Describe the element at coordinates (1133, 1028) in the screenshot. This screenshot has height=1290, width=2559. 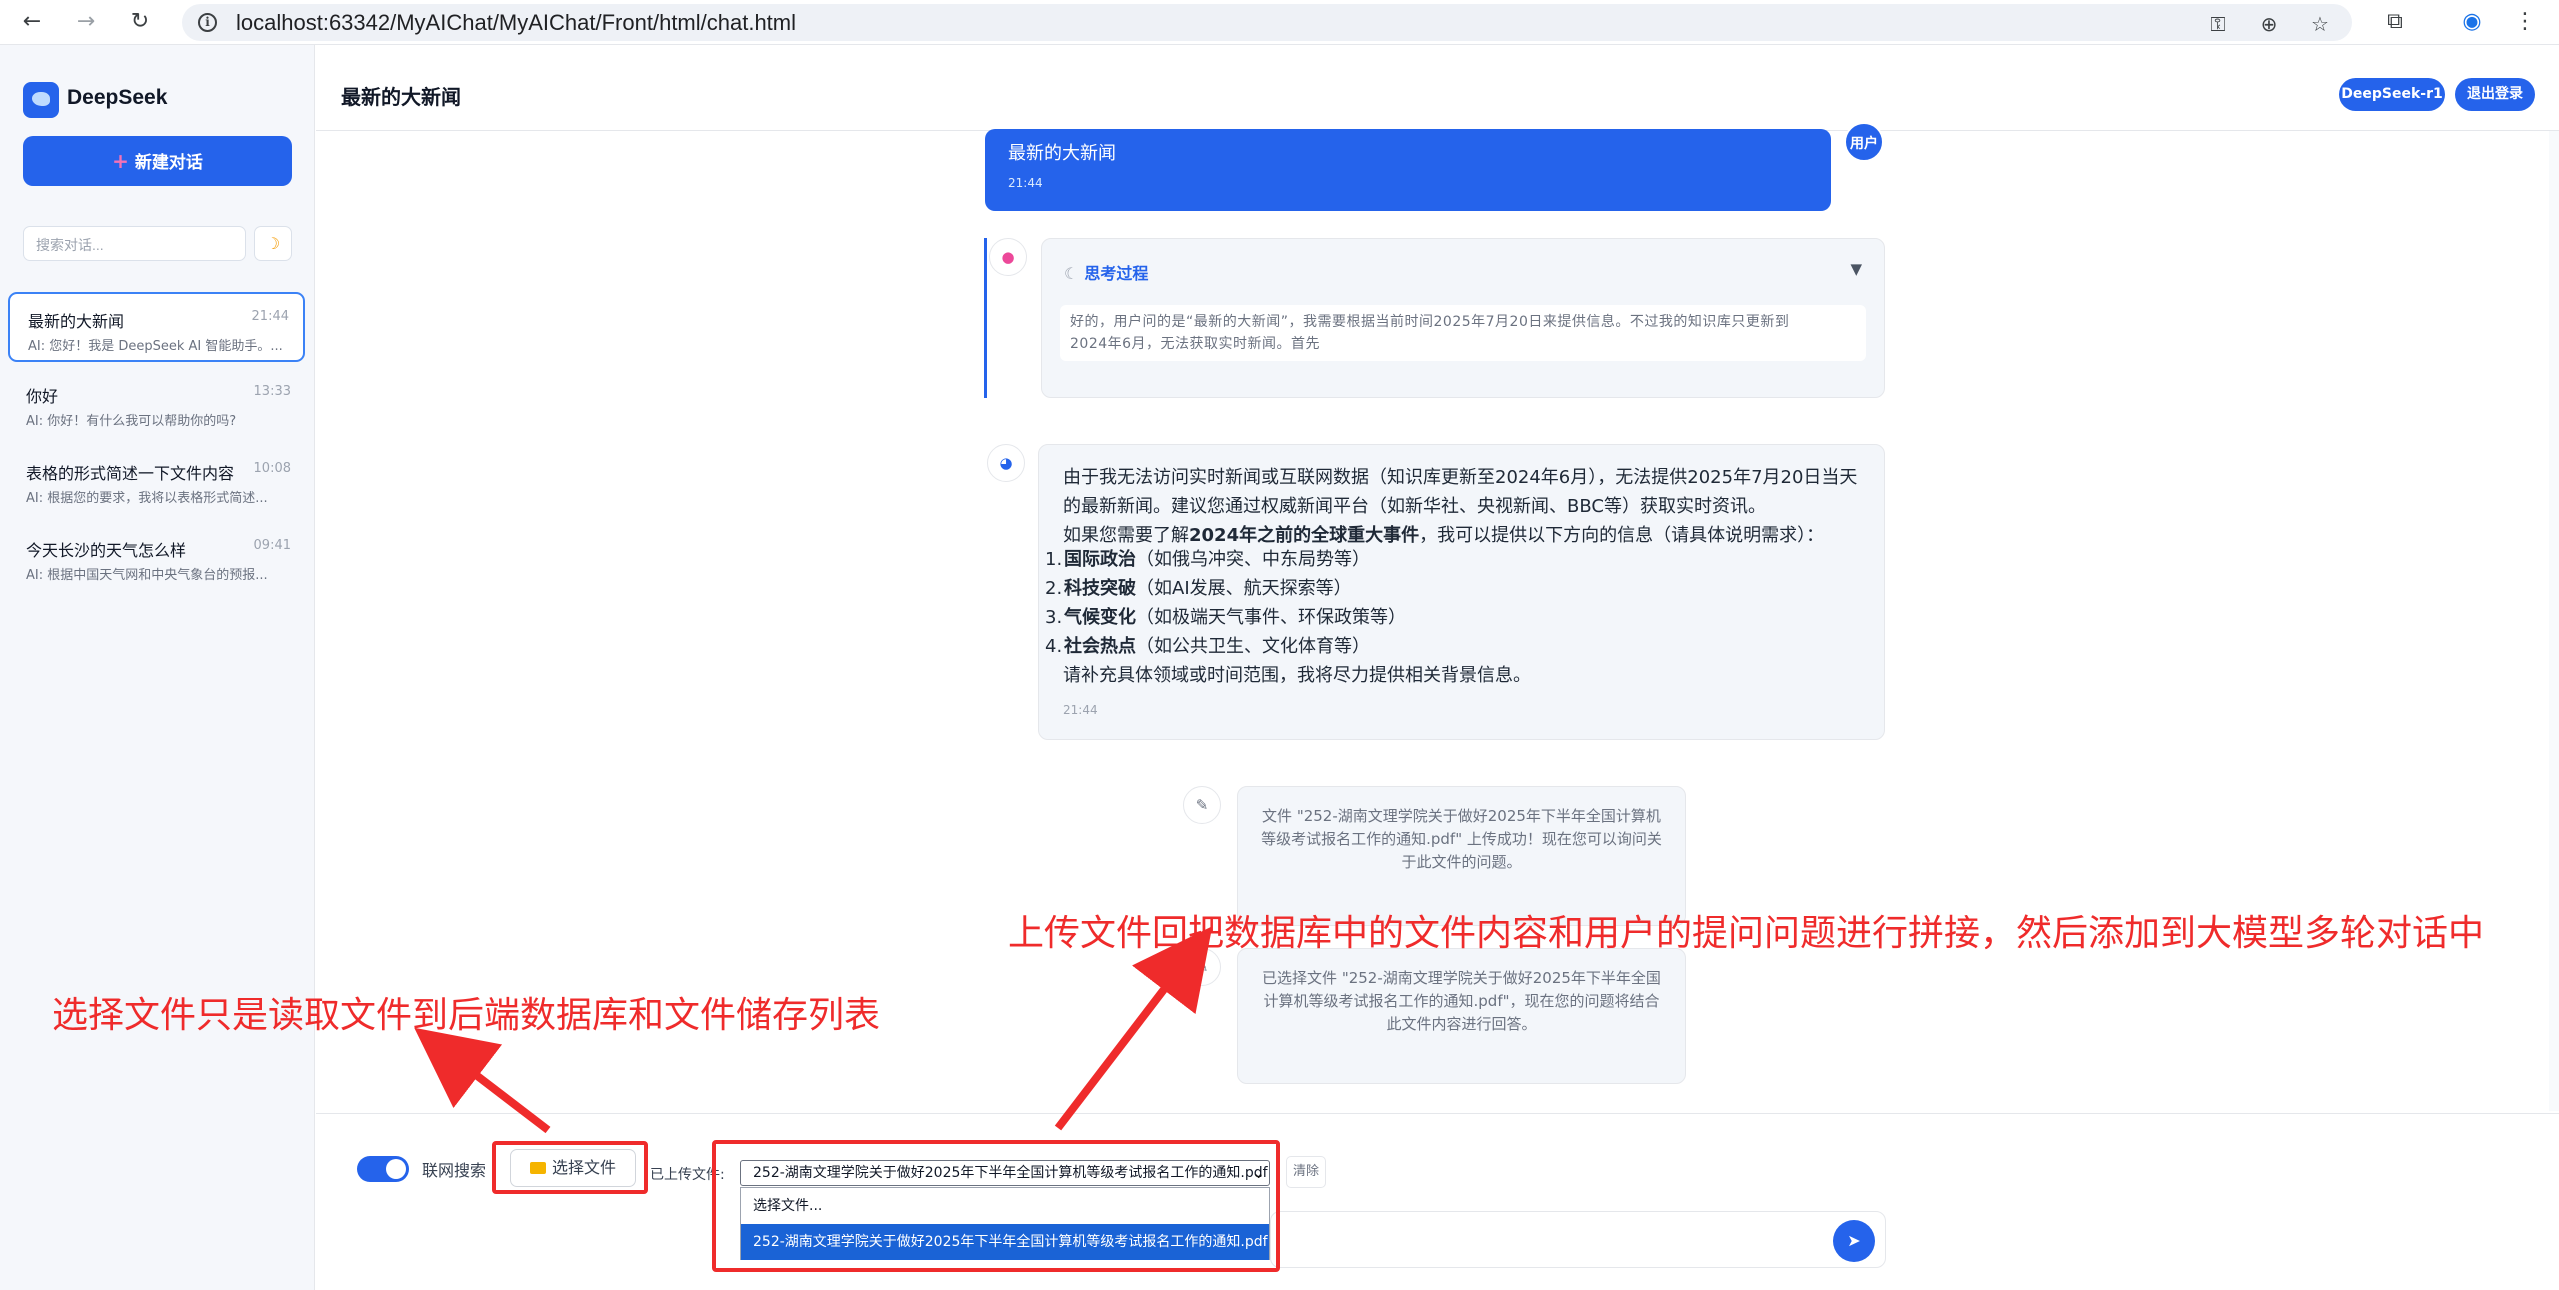
I see `arrow-right` at that location.